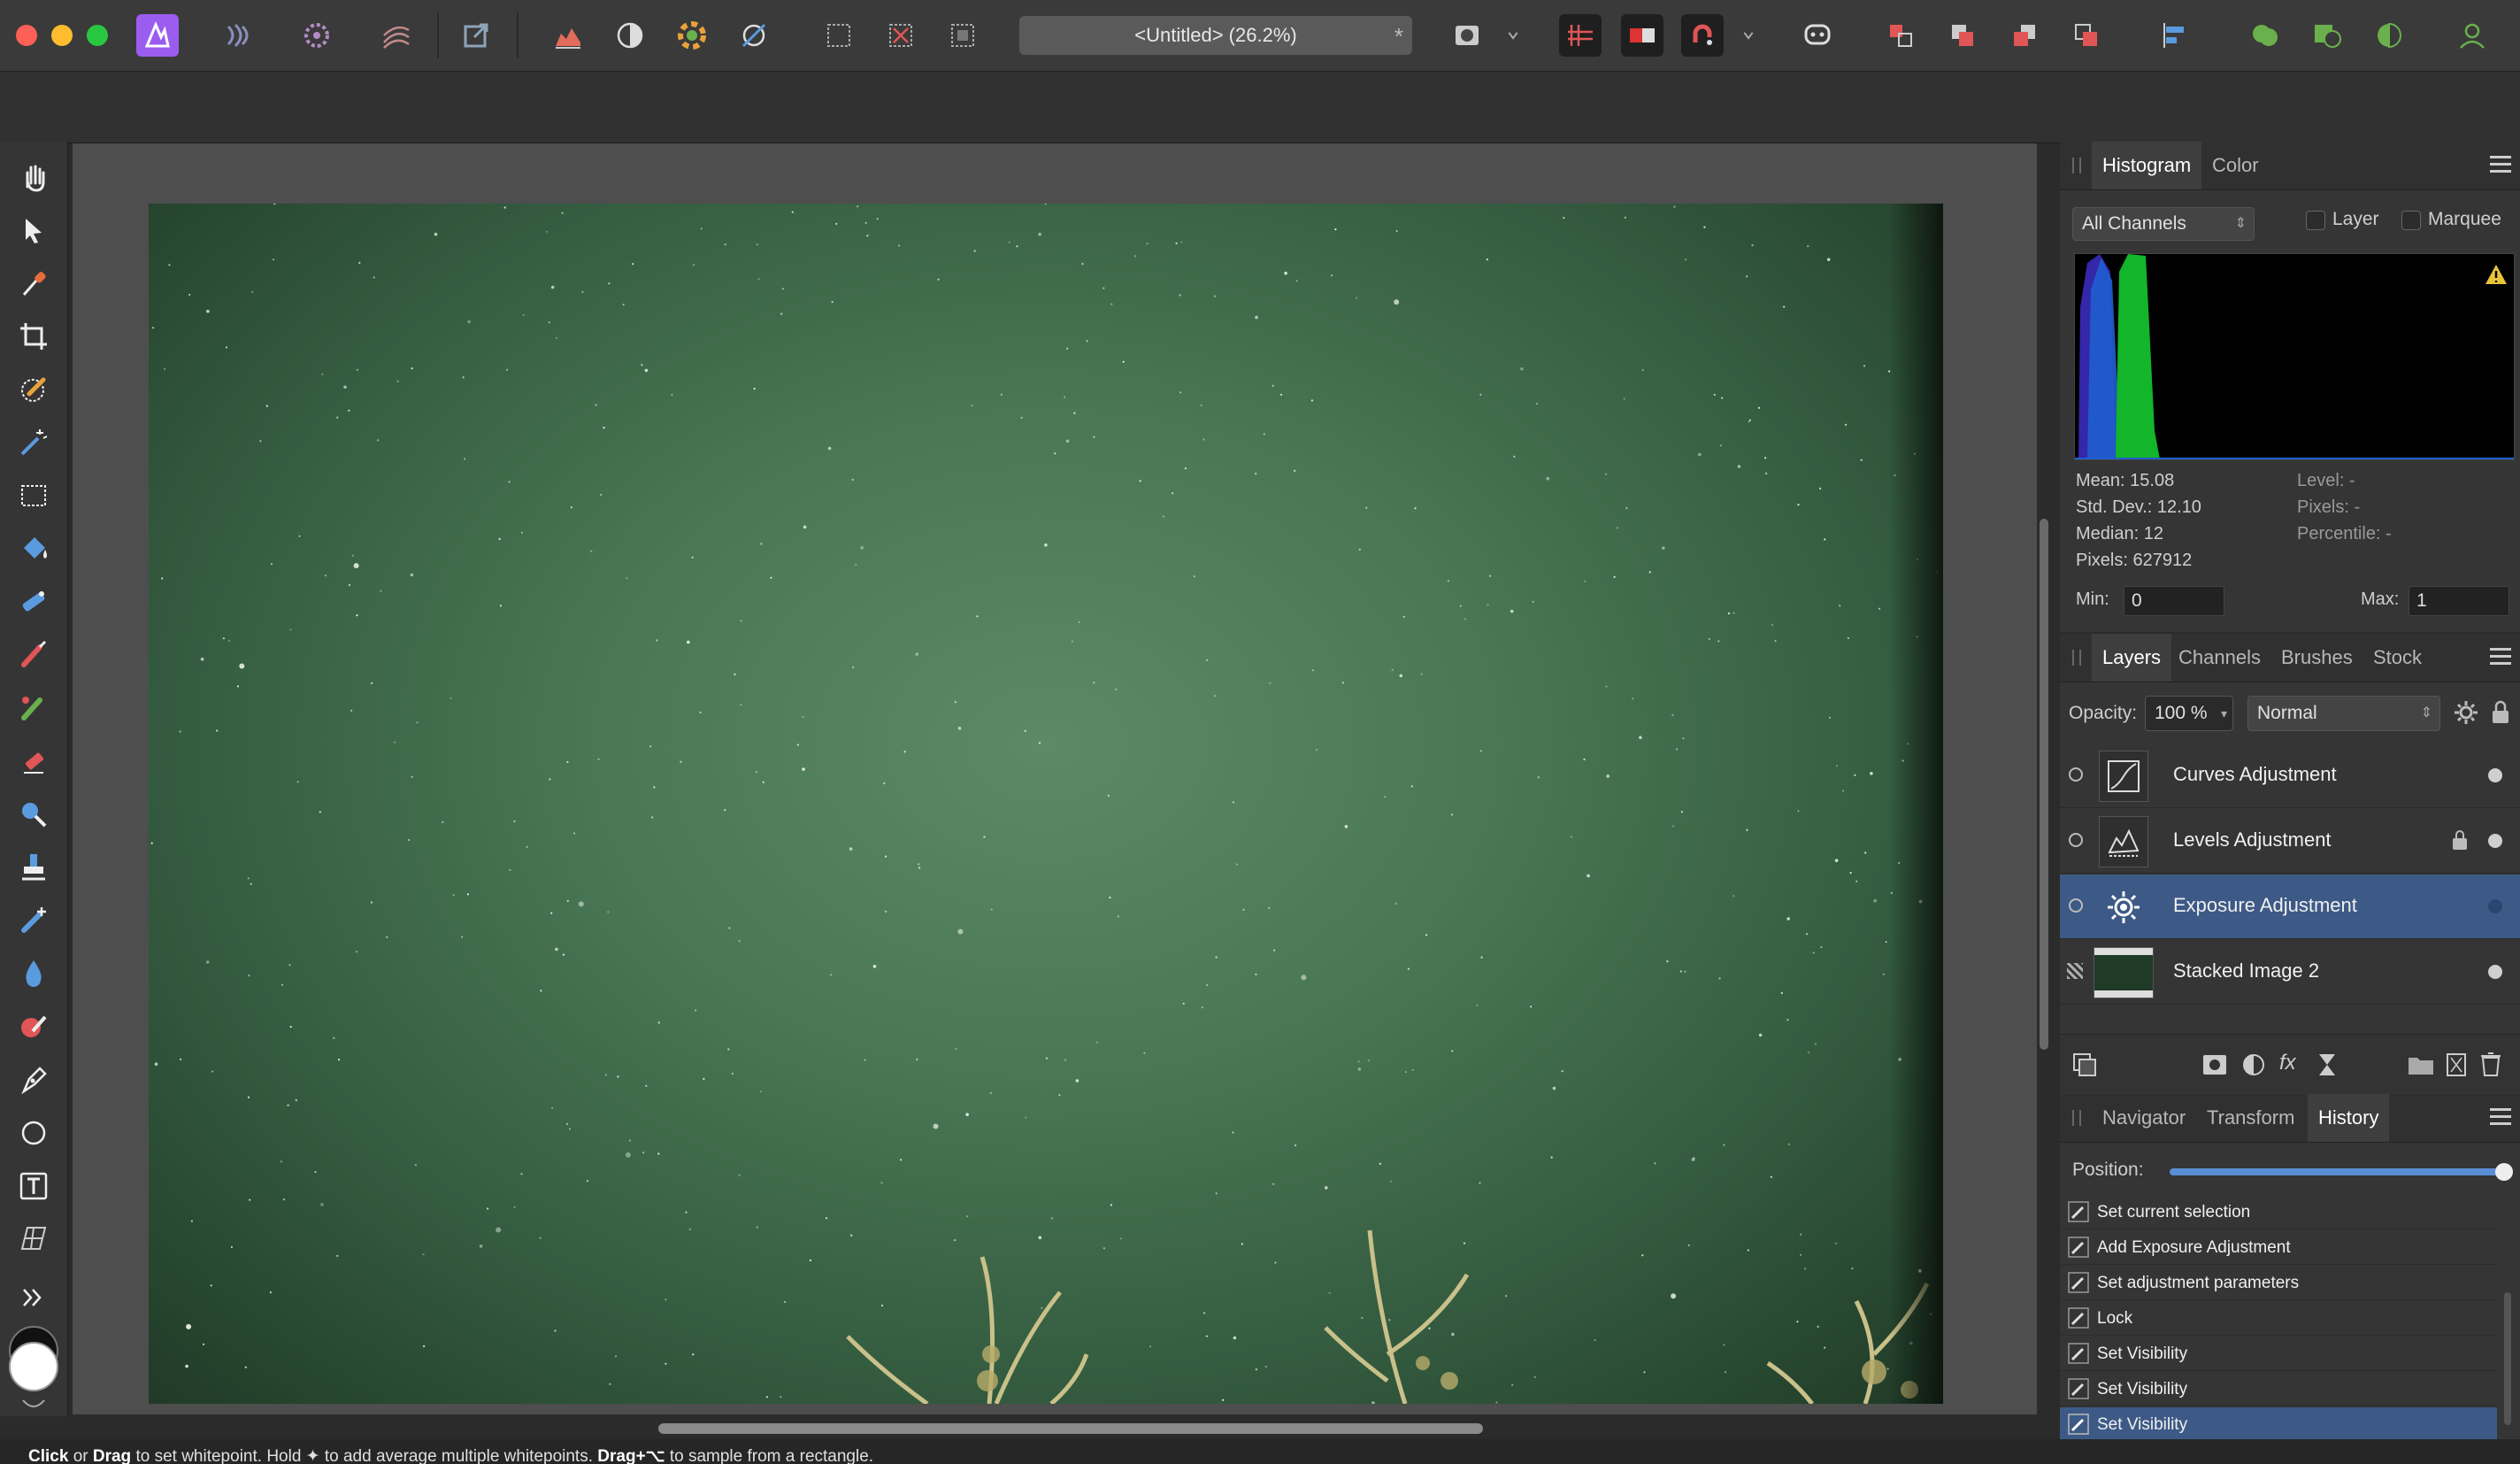  I want to click on history-item: Add Exposure Adjustment, so click(2278, 1247).